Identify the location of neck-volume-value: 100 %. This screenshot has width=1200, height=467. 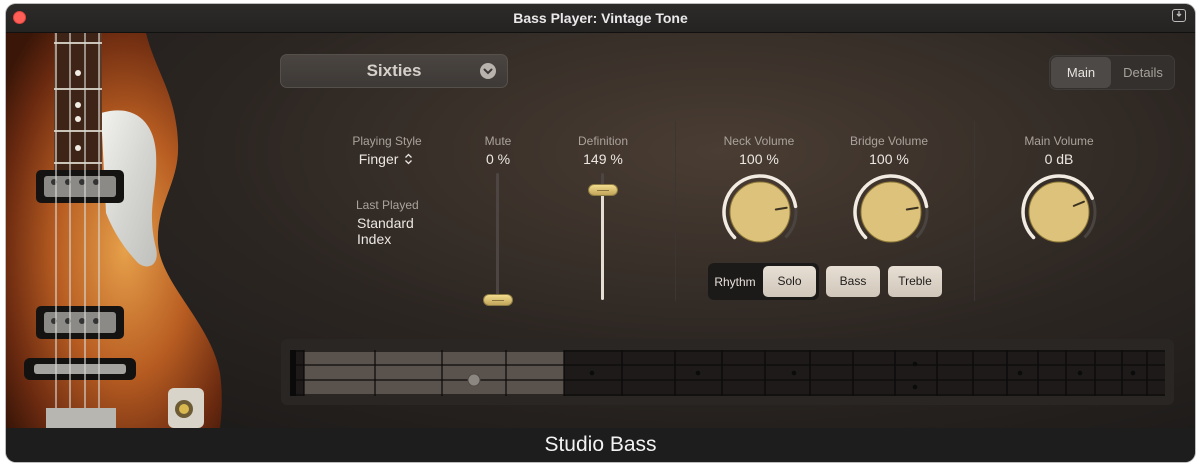
(759, 159).